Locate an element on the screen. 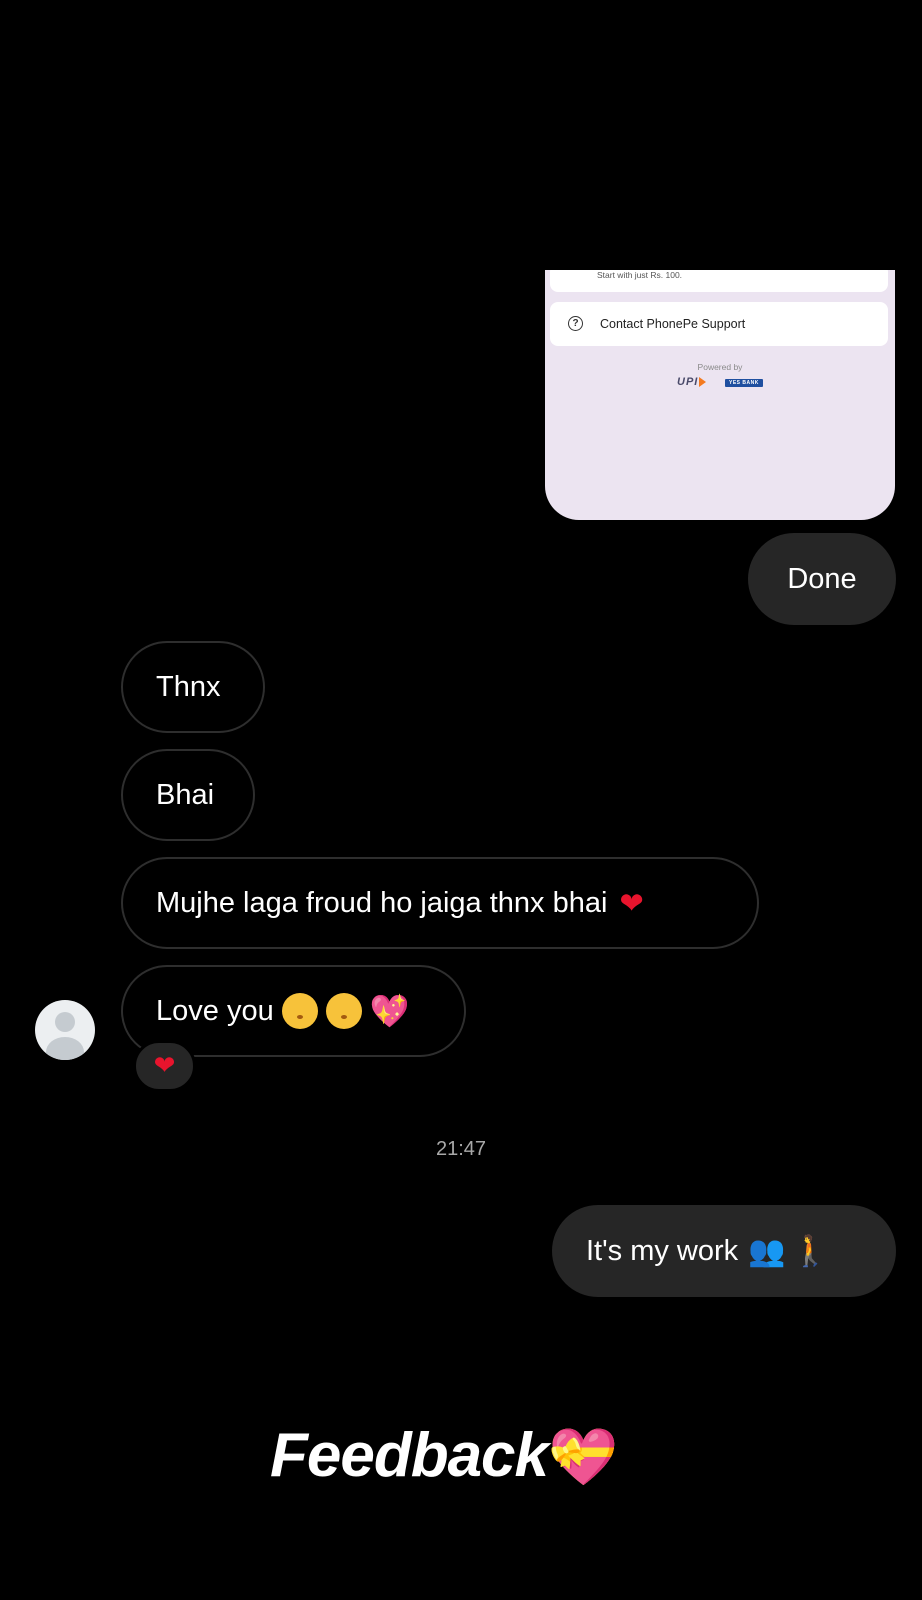 The image size is (922, 1600). message-sent-work: It's my work 👥 🚶 is located at coordinates (724, 1251).